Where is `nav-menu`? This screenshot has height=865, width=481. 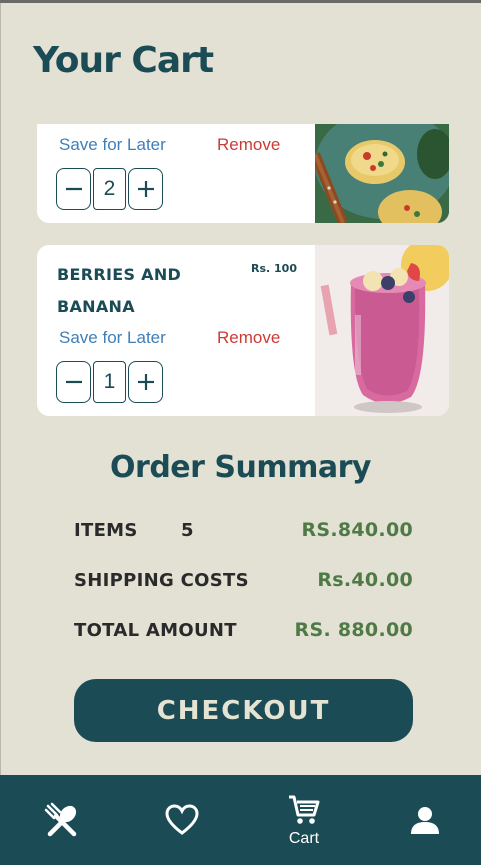 nav-menu is located at coordinates (62, 820).